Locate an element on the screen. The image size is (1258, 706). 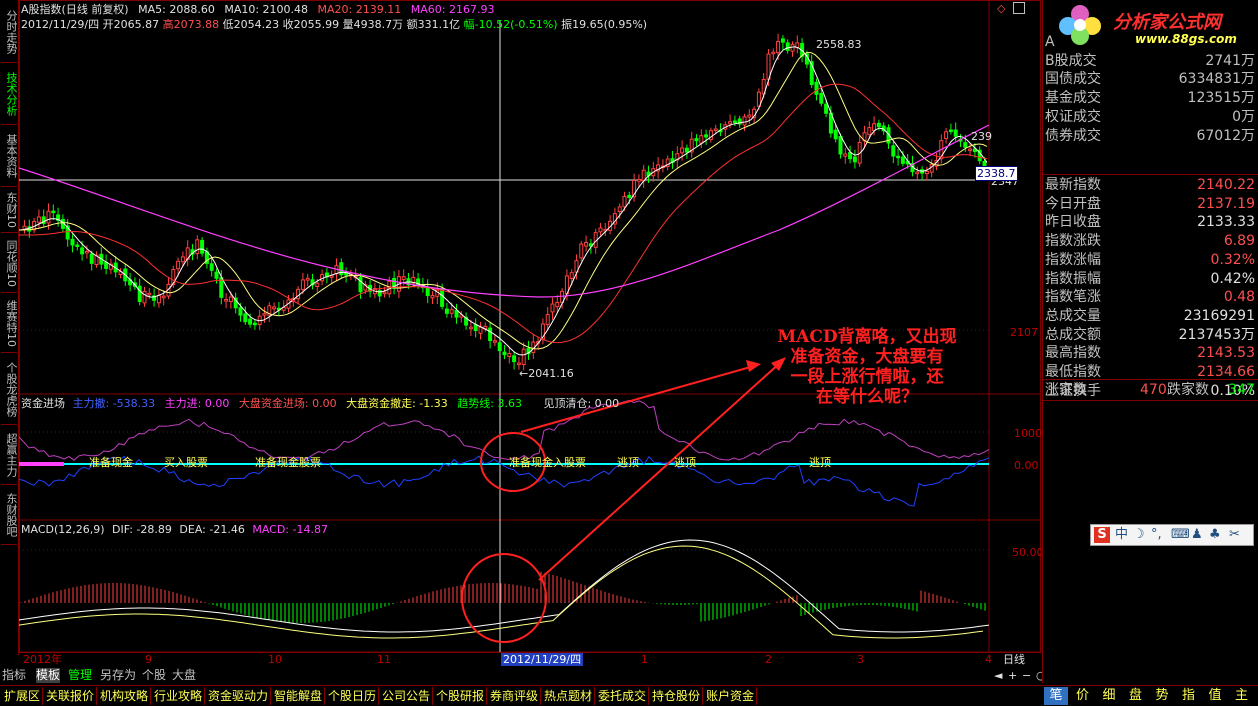
macd-value: MACD: -14.87 is located at coordinates (290, 529).